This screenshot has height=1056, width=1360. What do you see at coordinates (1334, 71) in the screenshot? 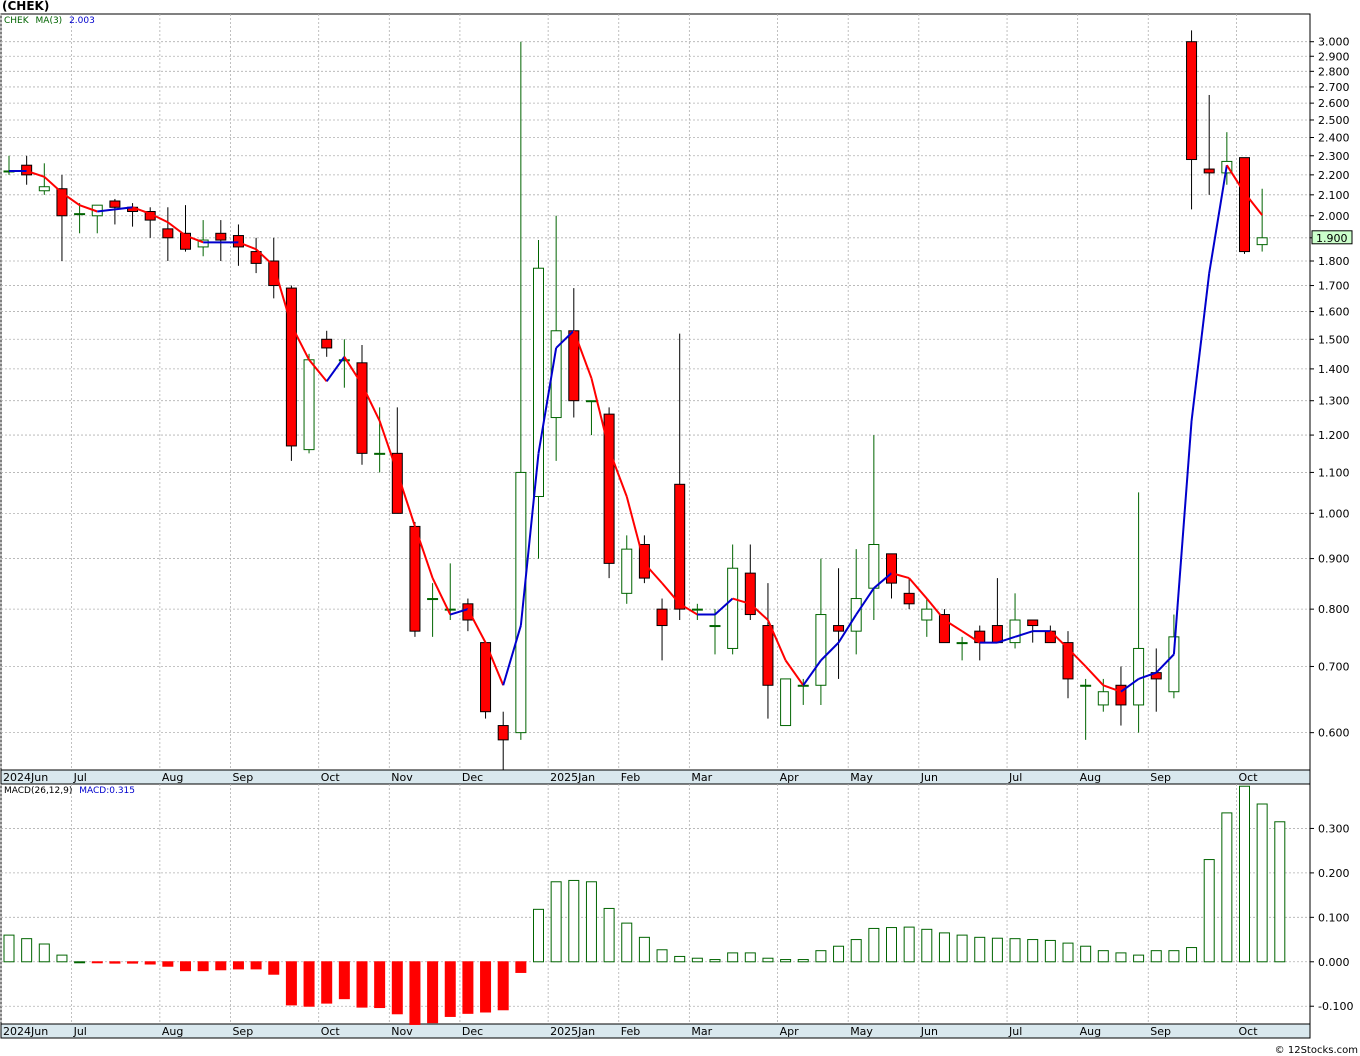
I see `price-y-tick-label: 2.800` at bounding box center [1334, 71].